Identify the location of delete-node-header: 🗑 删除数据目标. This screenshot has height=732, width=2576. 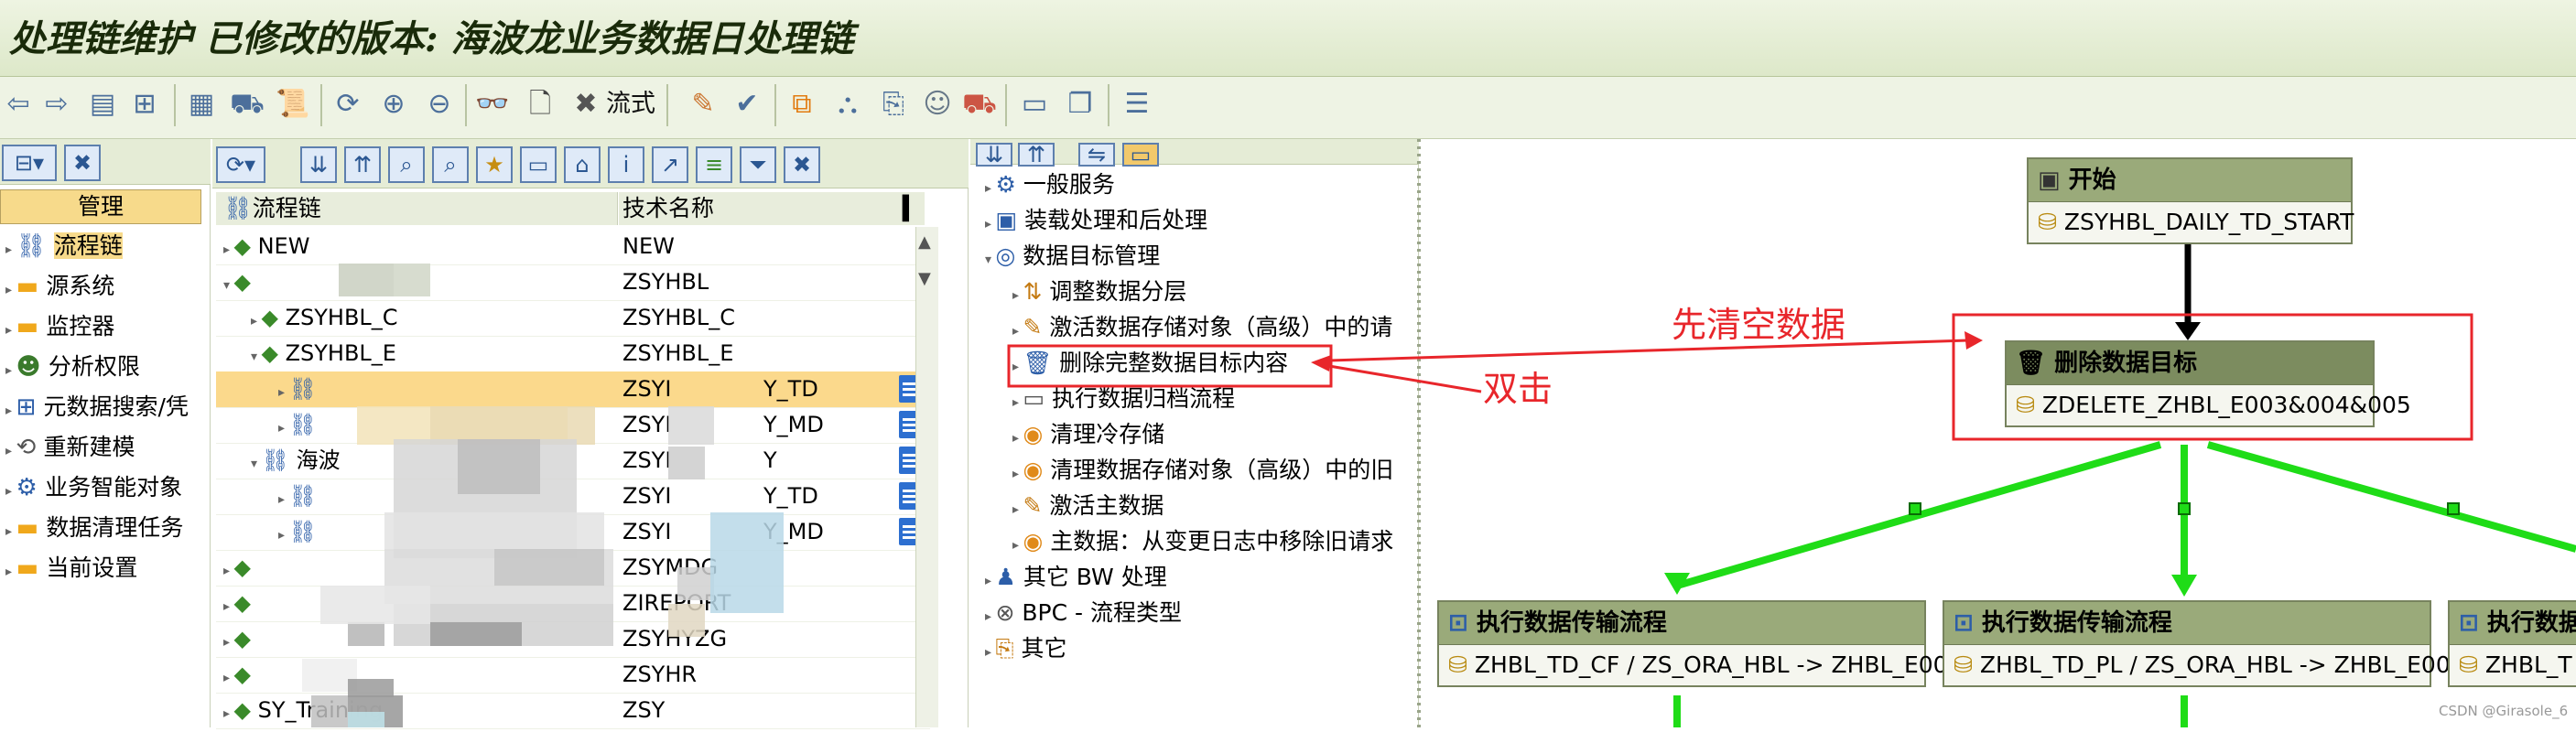
(2190, 363).